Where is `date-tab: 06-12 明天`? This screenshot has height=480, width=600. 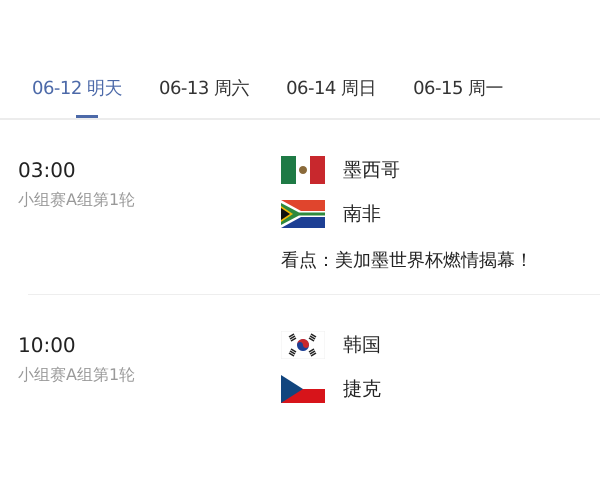 date-tab: 06-12 明天 is located at coordinates (77, 95).